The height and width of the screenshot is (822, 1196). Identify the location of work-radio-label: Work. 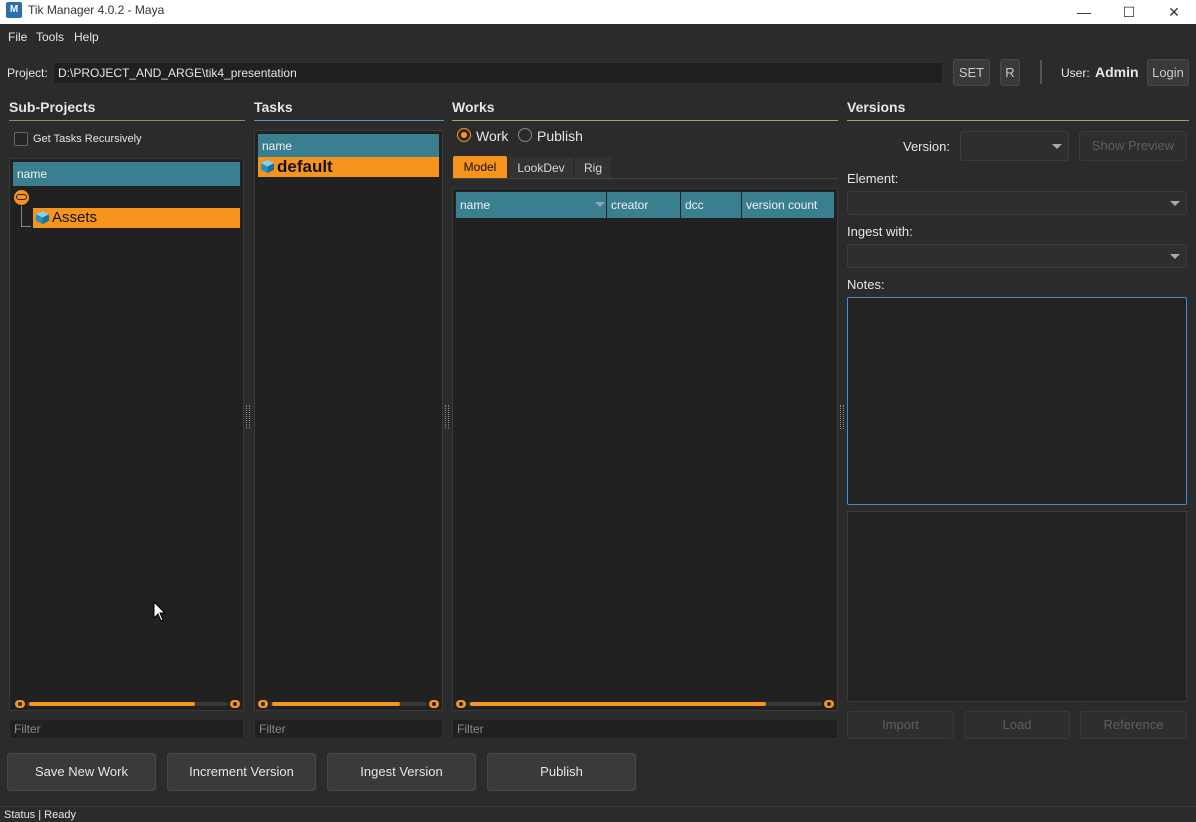
(492, 136).